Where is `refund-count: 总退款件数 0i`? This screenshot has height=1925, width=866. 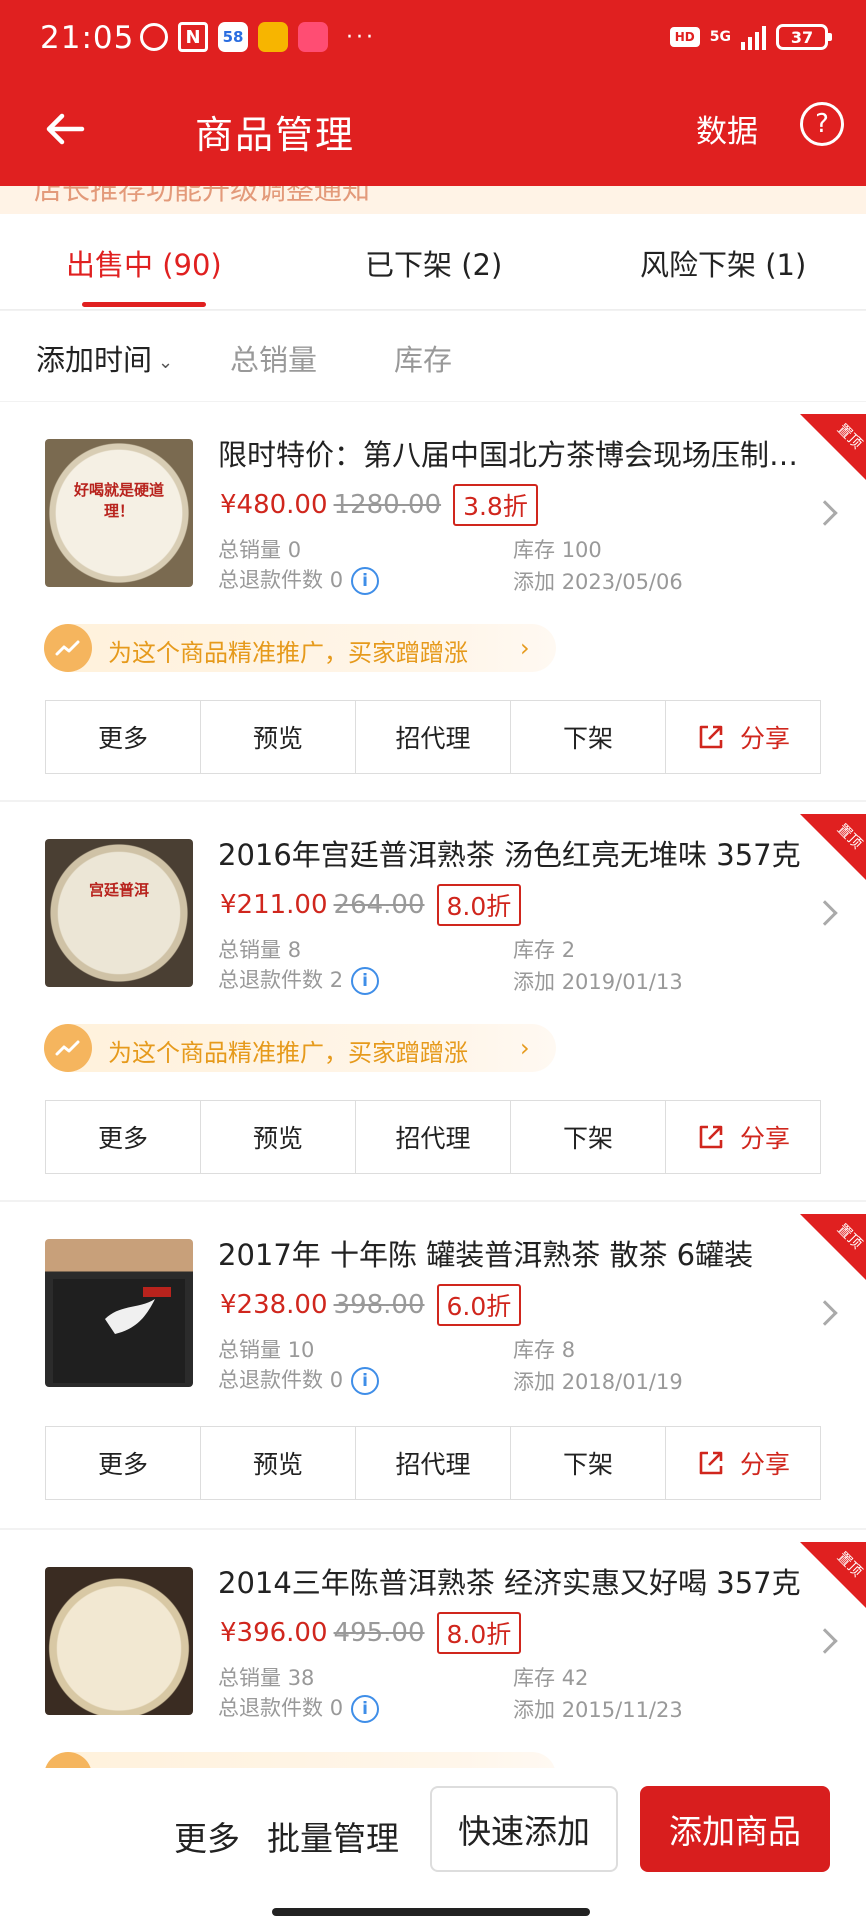 refund-count: 总退款件数 0i is located at coordinates (299, 1707).